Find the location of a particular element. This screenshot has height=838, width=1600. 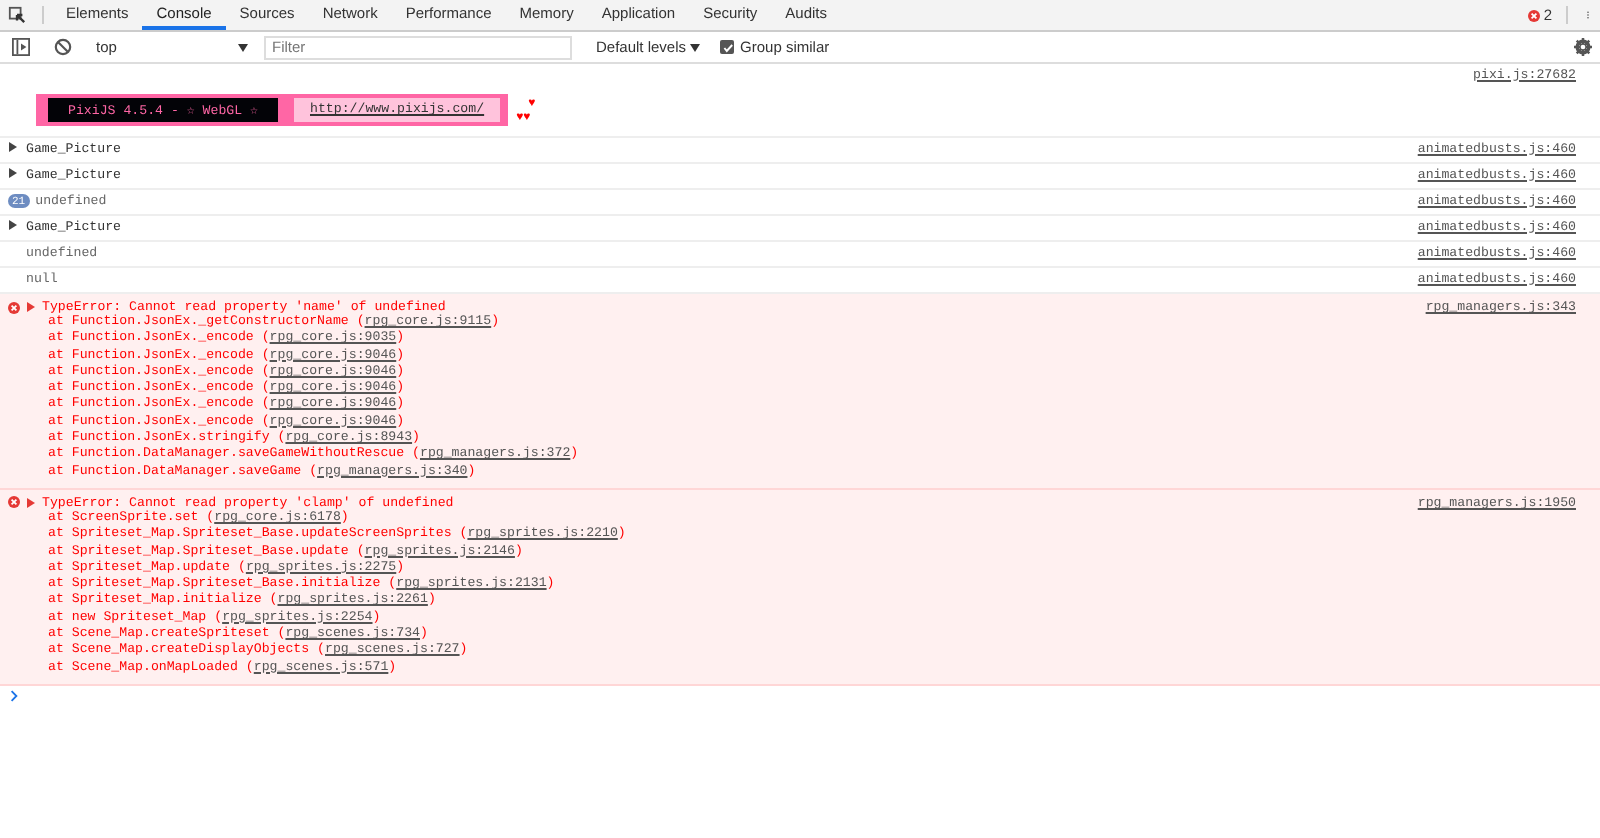

checkbox is located at coordinates (727, 47).